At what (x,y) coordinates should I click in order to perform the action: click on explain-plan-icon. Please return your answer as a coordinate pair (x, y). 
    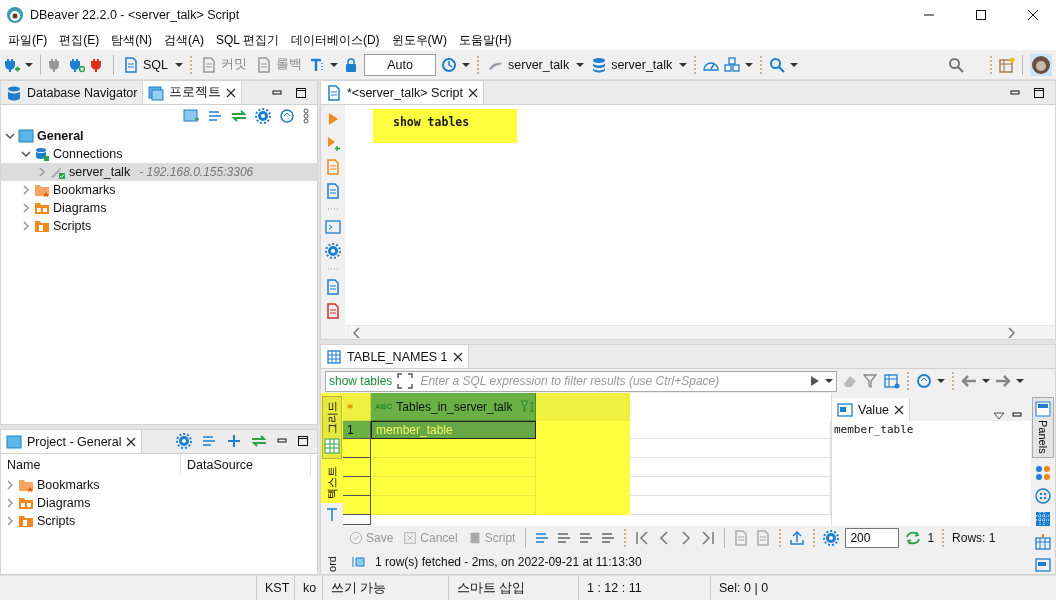
    Looking at the image, I should click on (333, 191).